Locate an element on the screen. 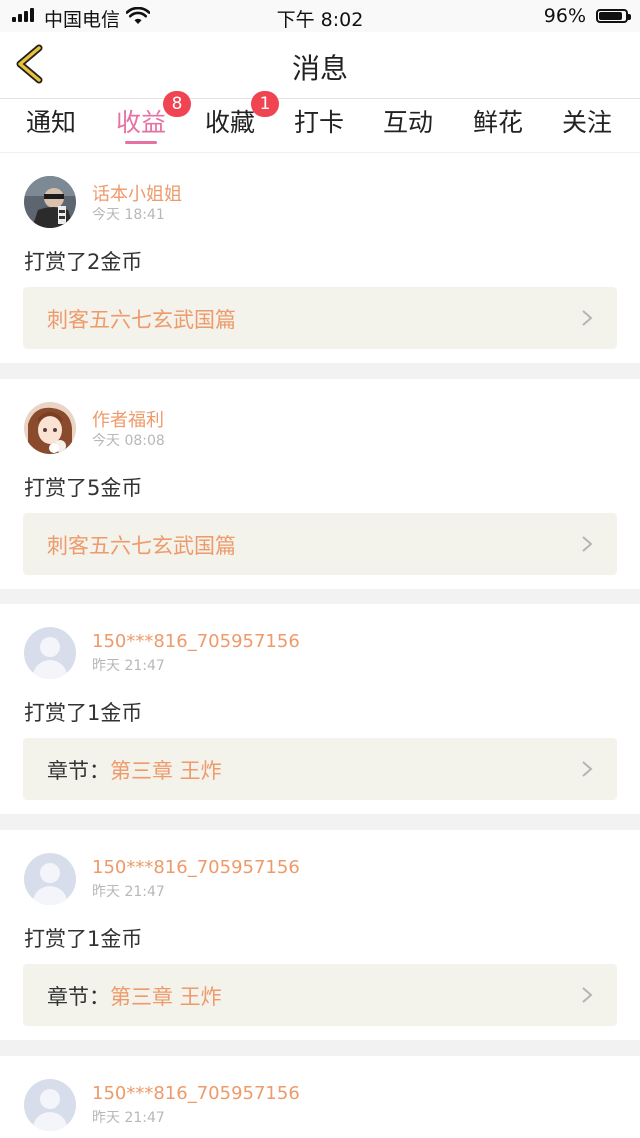 Image resolution: width=640 pixels, height=1138 pixels. notification-card: 150***816_705957156 昨天 21:47 is located at coordinates (320, 1097).